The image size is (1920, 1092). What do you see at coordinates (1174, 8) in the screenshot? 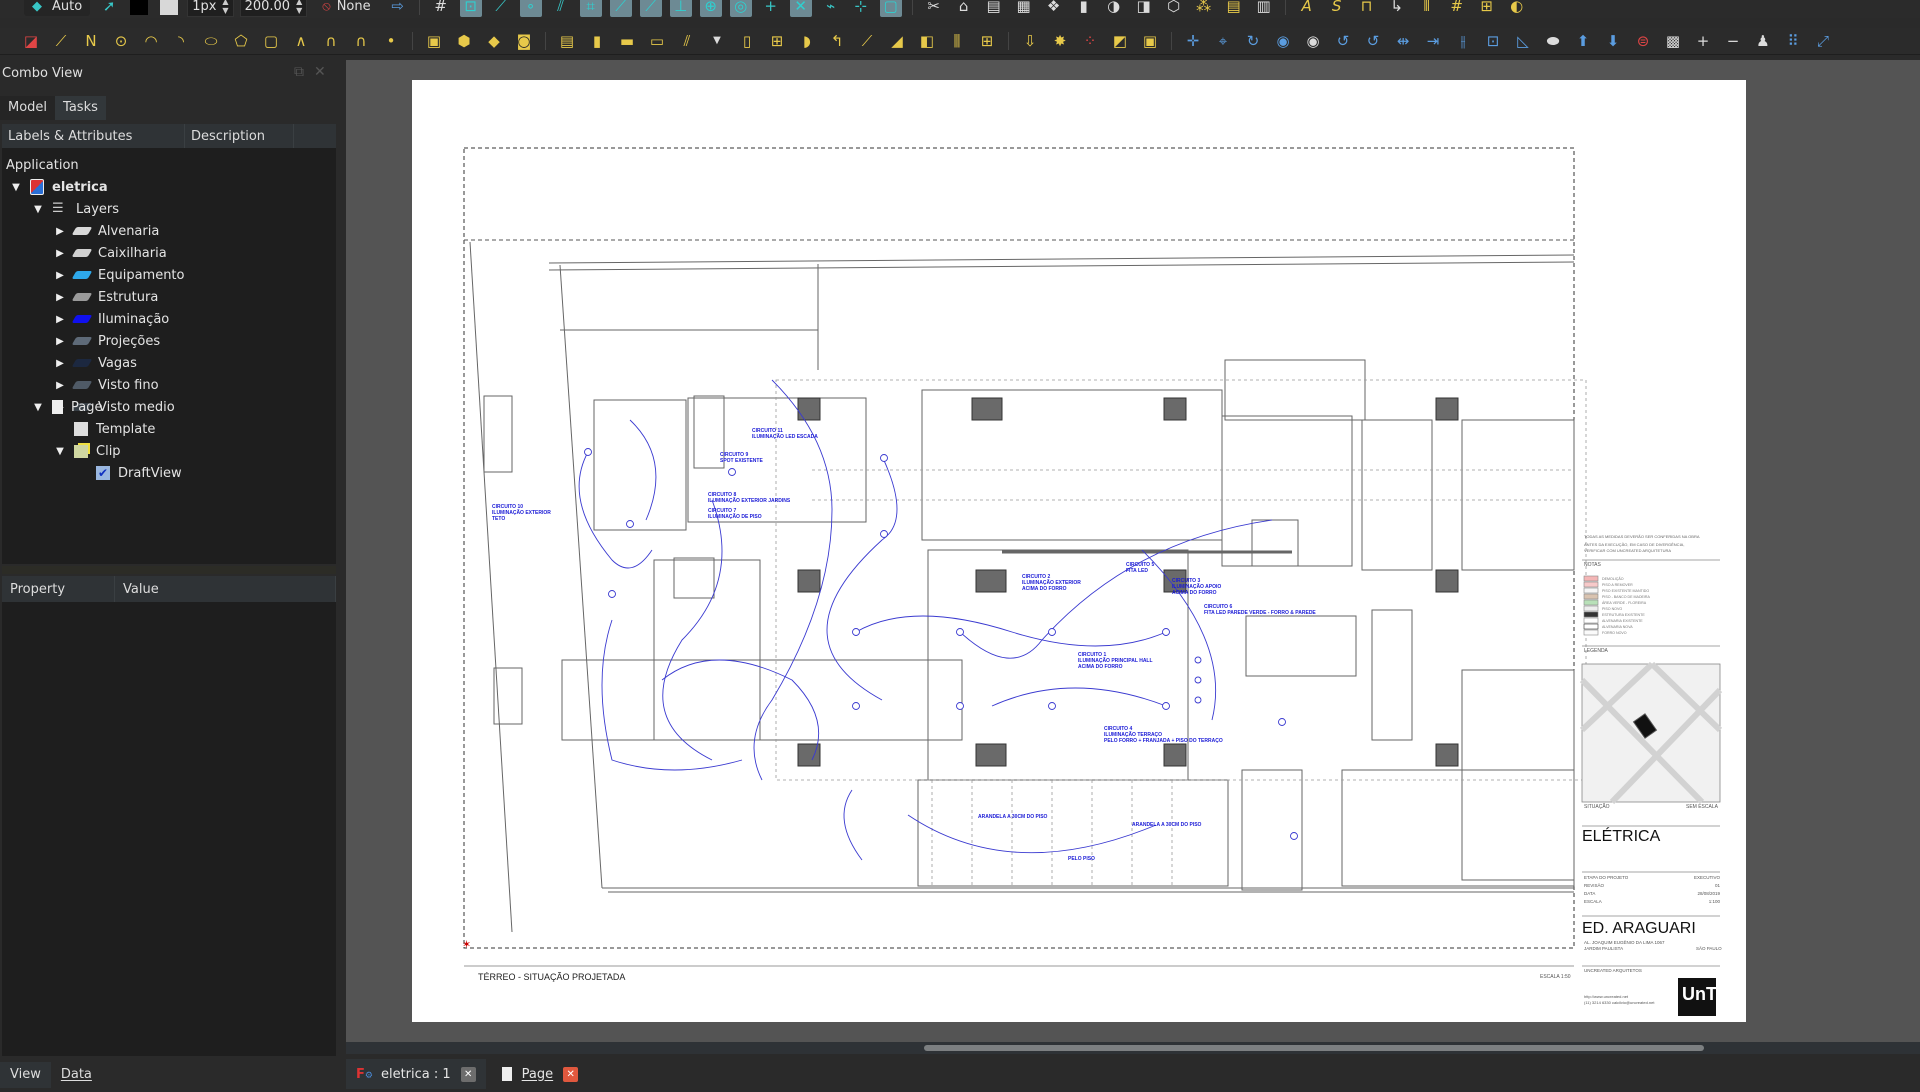
I see `bim-view-5-icon: ⬡` at bounding box center [1174, 8].